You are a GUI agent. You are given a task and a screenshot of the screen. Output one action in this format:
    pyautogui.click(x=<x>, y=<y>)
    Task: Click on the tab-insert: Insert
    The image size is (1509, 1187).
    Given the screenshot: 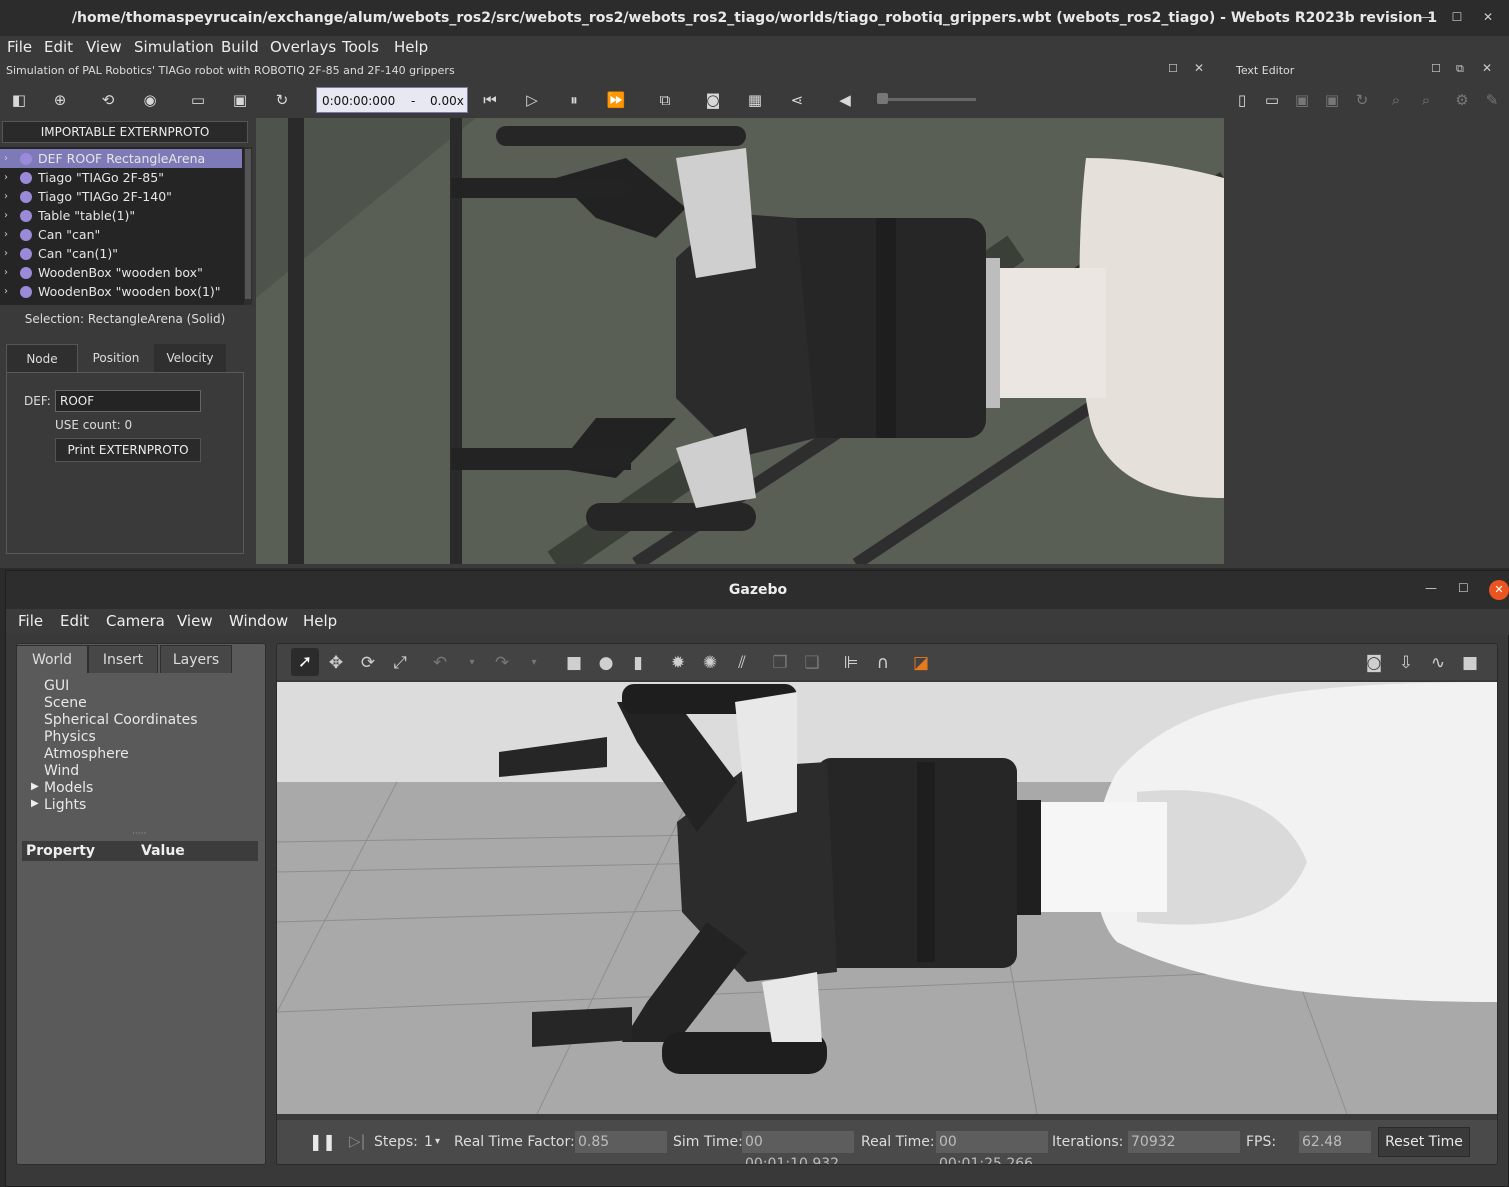 What is the action you would take?
    pyautogui.click(x=123, y=659)
    